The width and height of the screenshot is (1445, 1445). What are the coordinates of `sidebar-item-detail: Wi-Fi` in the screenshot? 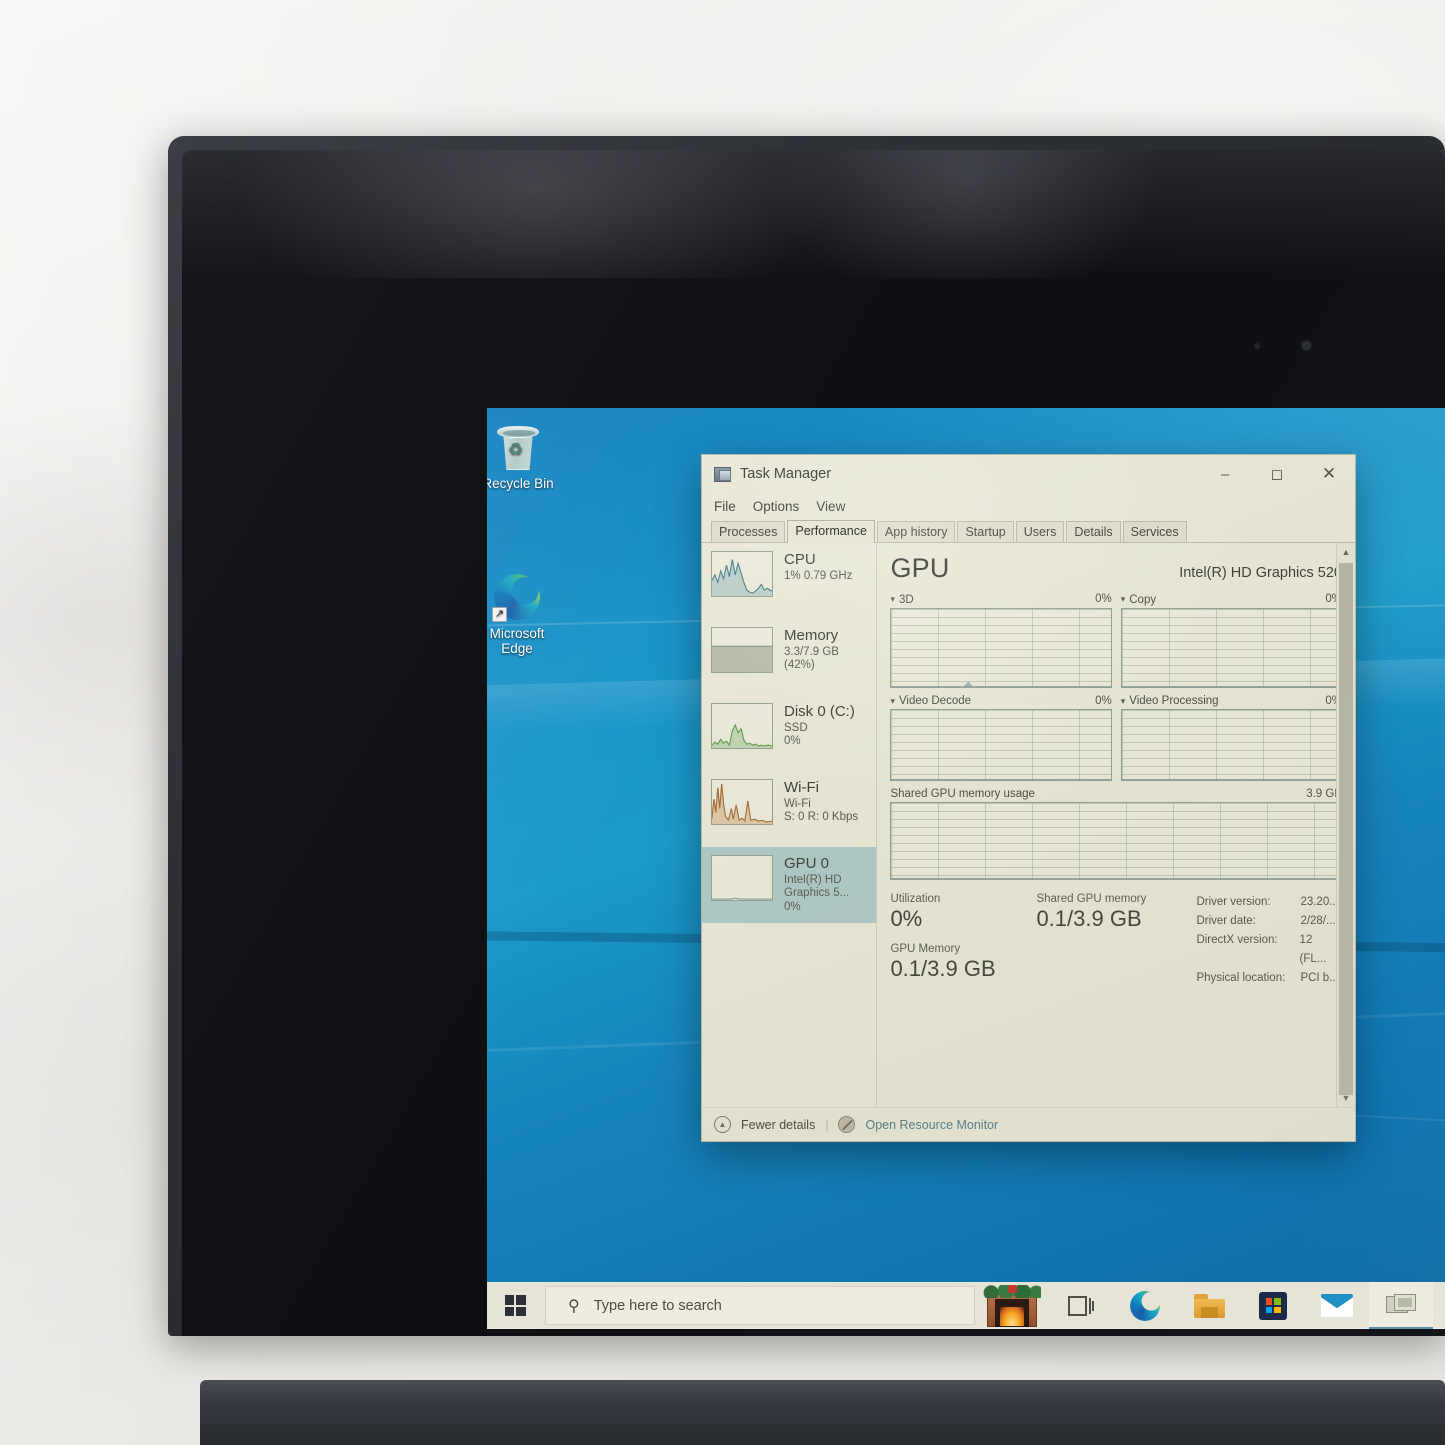 It's located at (797, 803).